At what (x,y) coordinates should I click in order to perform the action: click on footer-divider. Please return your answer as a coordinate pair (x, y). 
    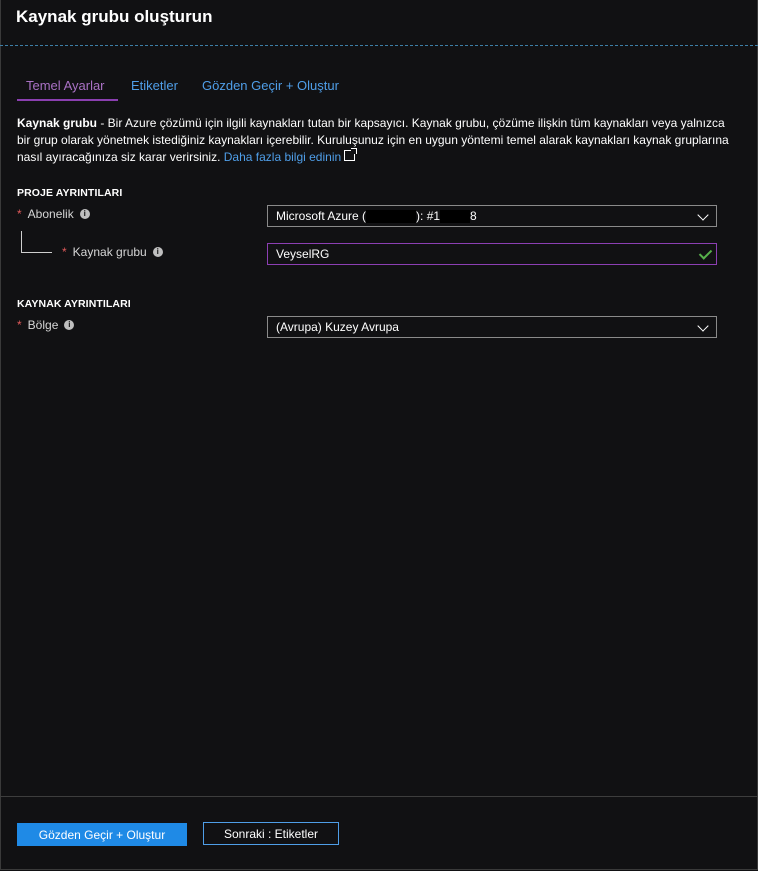
    Looking at the image, I should click on (379, 796).